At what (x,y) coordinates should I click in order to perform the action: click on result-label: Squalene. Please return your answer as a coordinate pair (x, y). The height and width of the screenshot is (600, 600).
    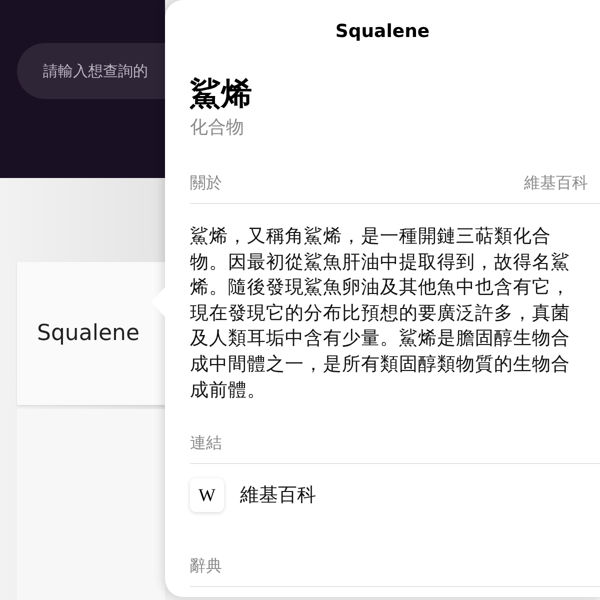
    Looking at the image, I should click on (88, 333).